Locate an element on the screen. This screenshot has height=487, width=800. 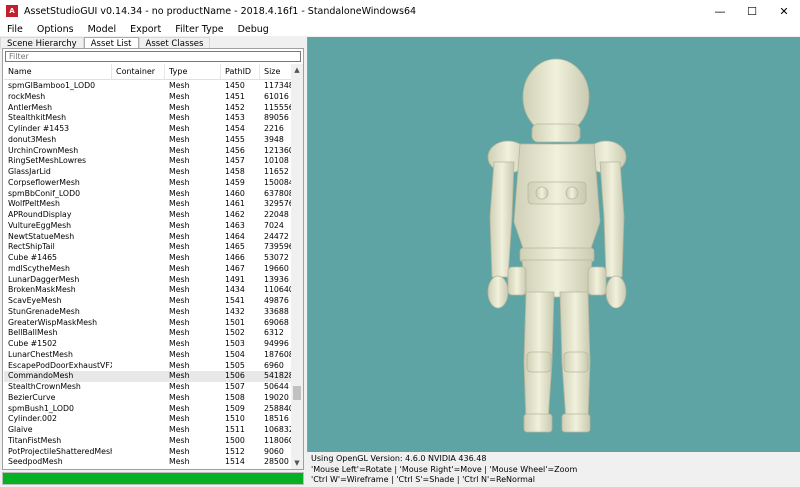
cell-pathid: 1450 is located at coordinates (235, 85).